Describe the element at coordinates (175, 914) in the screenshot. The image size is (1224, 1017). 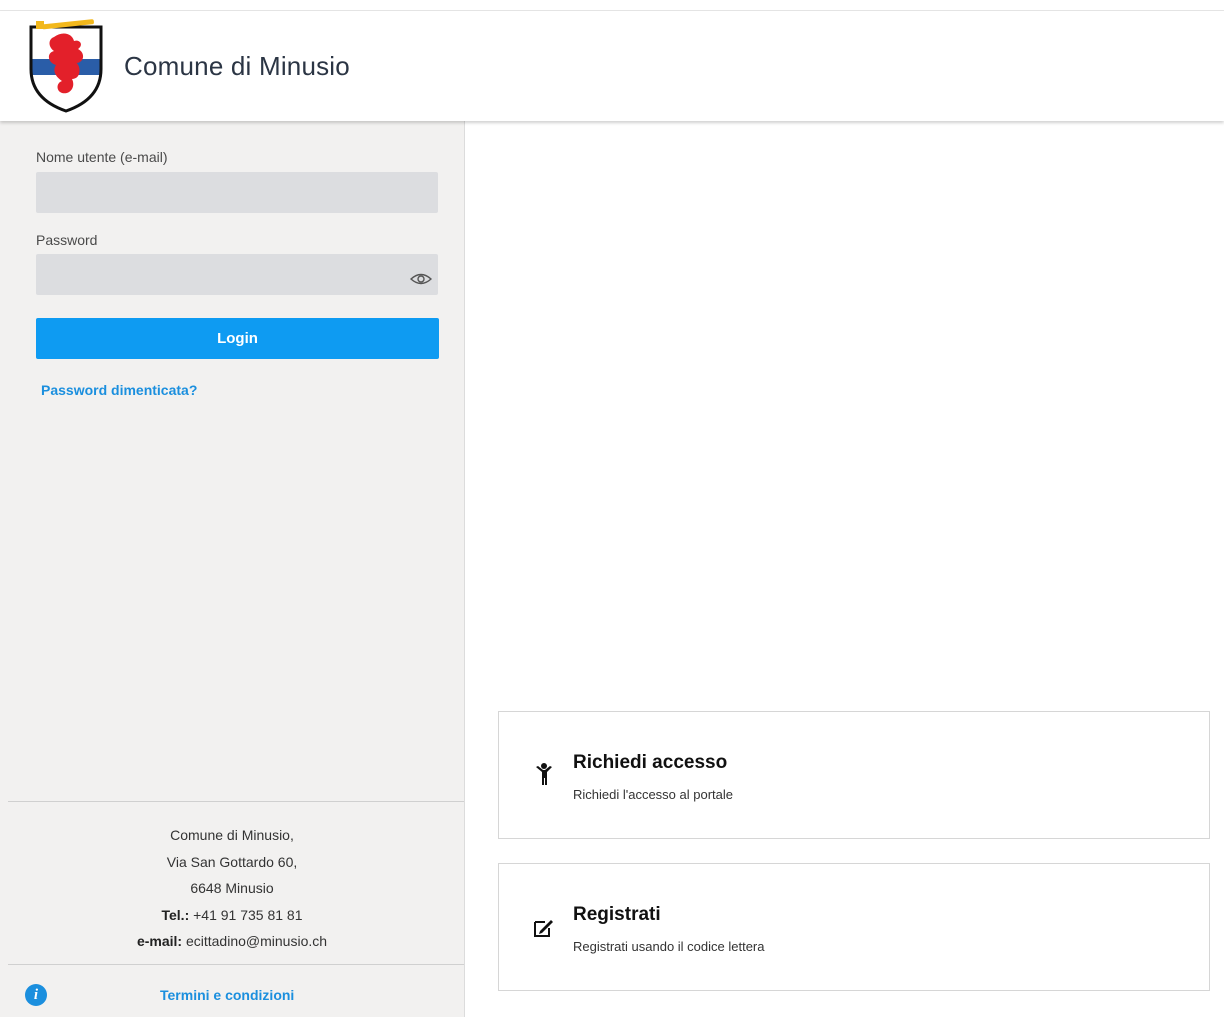
I see `phone-label: Tel.:` at that location.